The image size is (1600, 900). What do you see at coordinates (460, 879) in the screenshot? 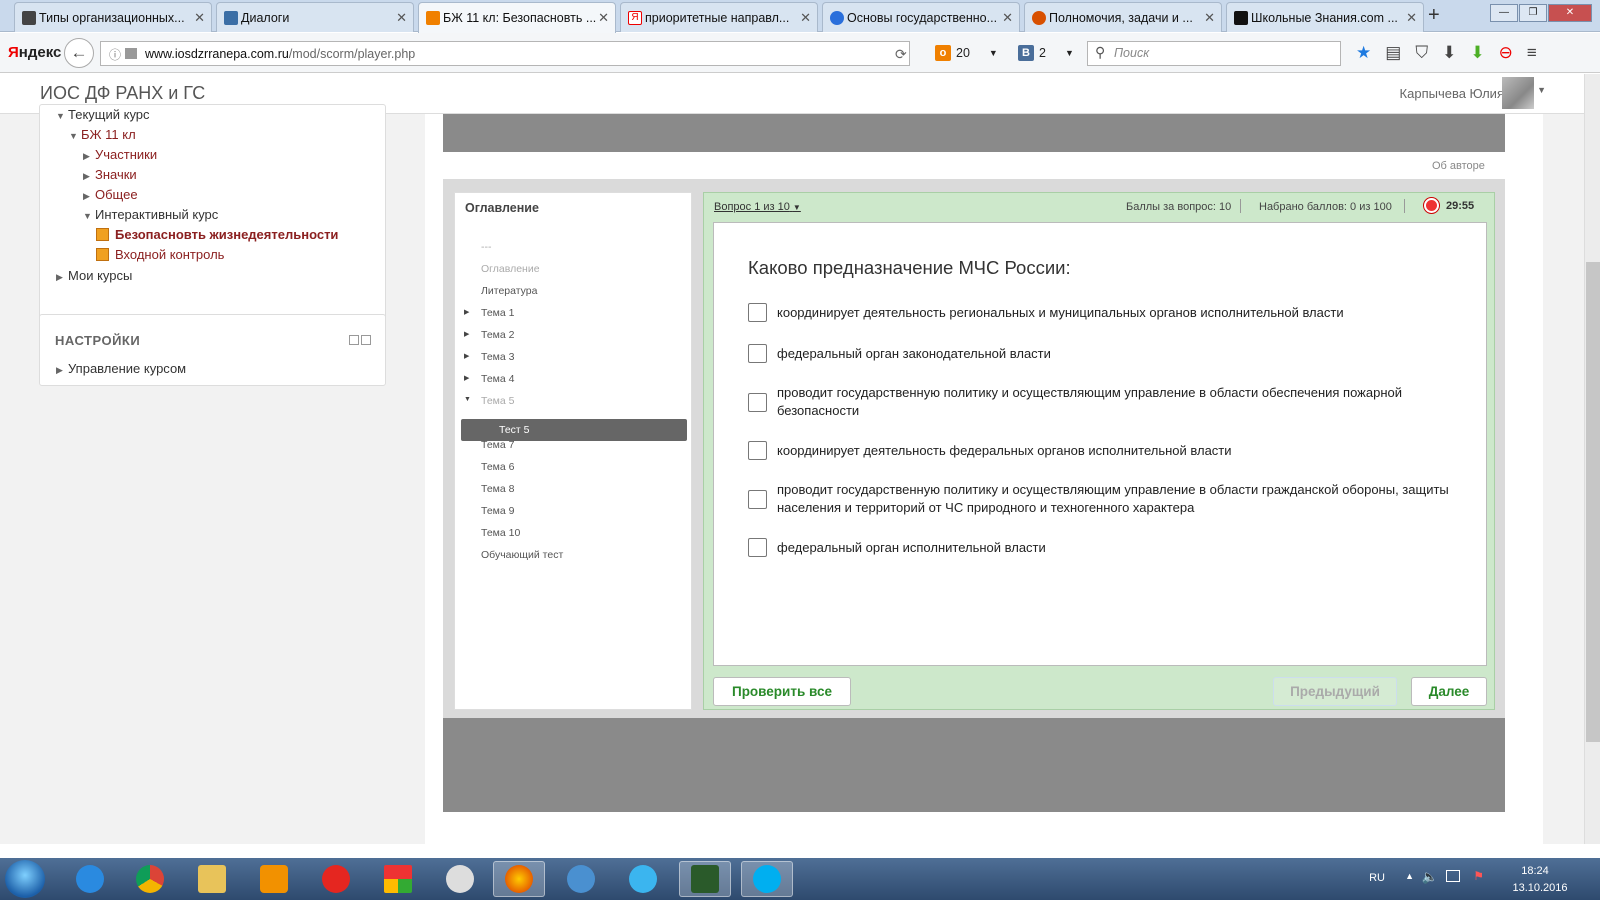
I see `paint-taskbar-icon` at bounding box center [460, 879].